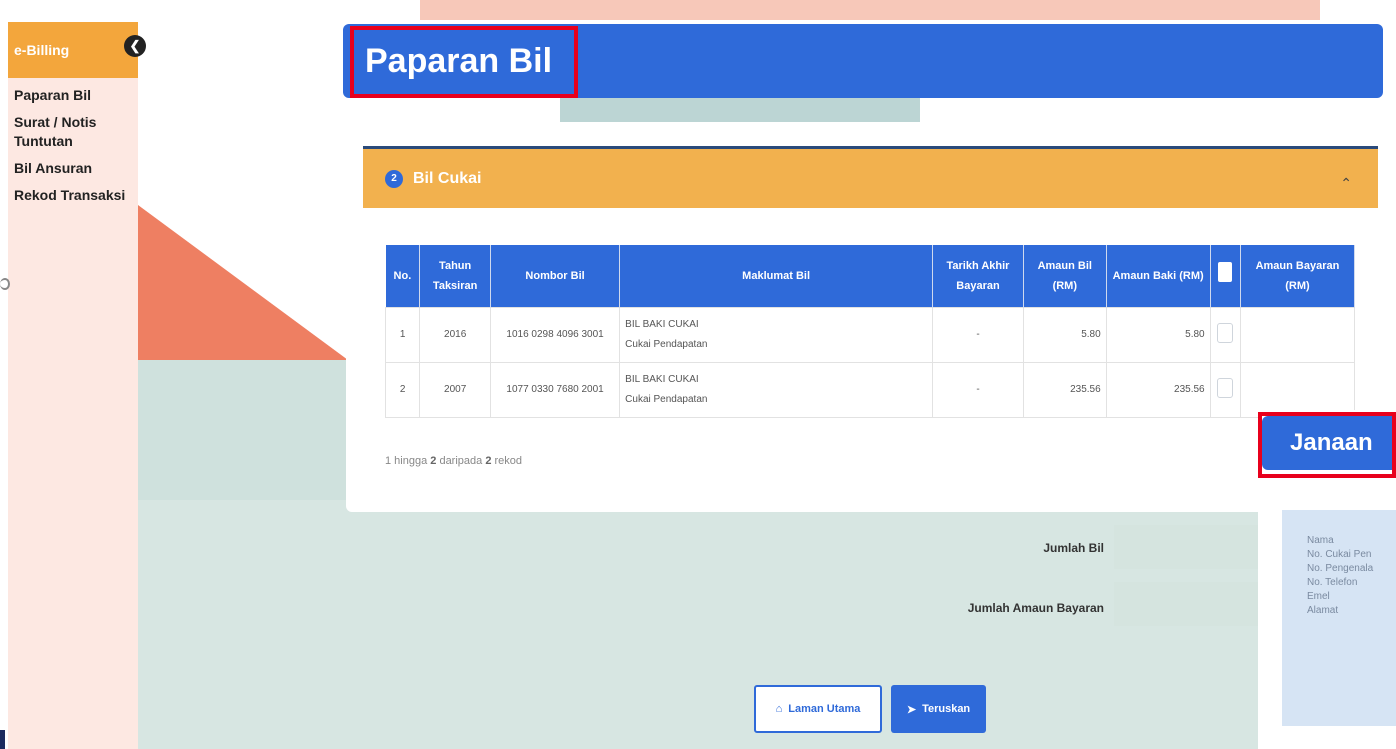  What do you see at coordinates (1340, 568) in the screenshot?
I see `overlay-field-pengenalan: No. Pengenala` at bounding box center [1340, 568].